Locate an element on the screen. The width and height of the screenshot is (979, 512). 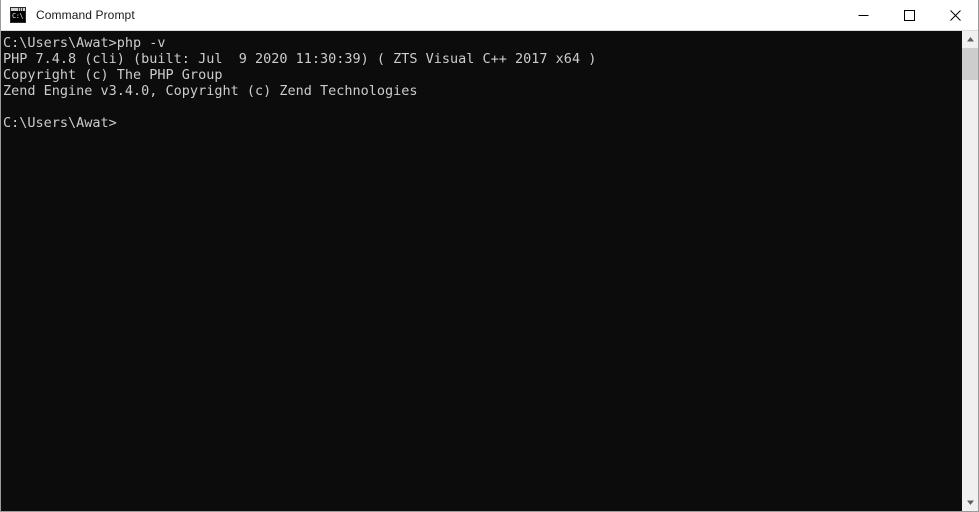
console-icon: C:\ is located at coordinates (18, 15).